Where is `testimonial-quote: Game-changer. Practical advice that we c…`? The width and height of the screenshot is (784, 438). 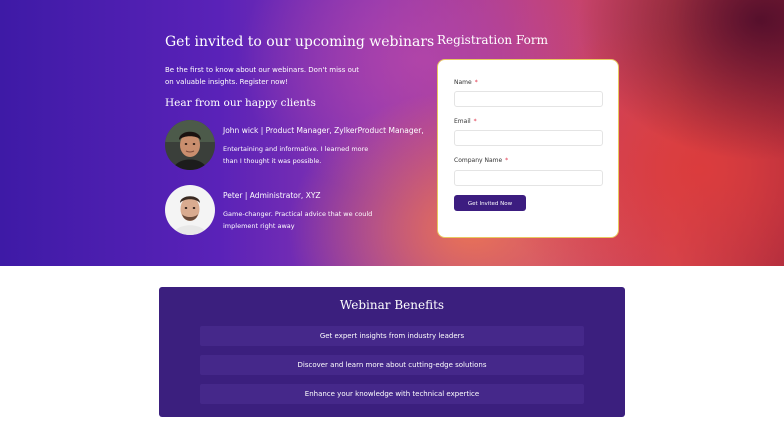
testimonial-quote: Game-changer. Practical advice that we c… is located at coordinates (298, 220).